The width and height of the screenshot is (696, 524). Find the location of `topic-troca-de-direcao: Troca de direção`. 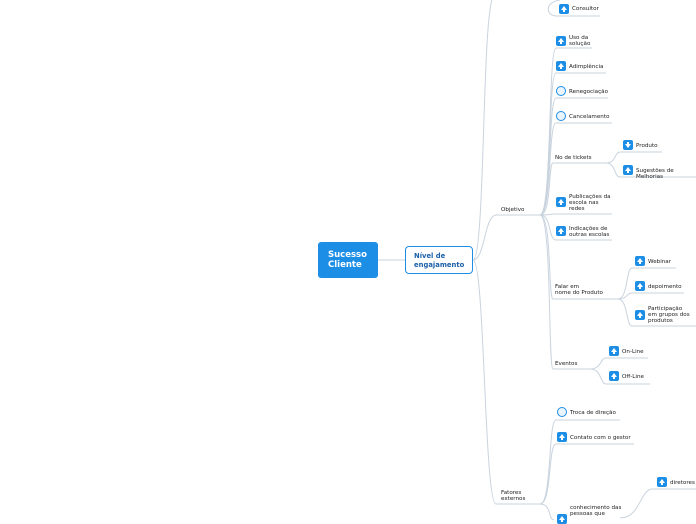

topic-troca-de-direcao: Troca de direção is located at coordinates (593, 413).